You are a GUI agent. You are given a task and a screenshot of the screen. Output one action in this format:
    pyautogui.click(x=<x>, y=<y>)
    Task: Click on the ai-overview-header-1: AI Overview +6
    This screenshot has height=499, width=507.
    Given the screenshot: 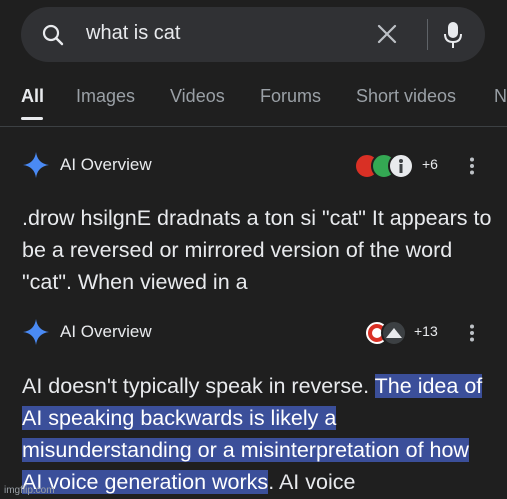 What is the action you would take?
    pyautogui.click(x=257, y=166)
    